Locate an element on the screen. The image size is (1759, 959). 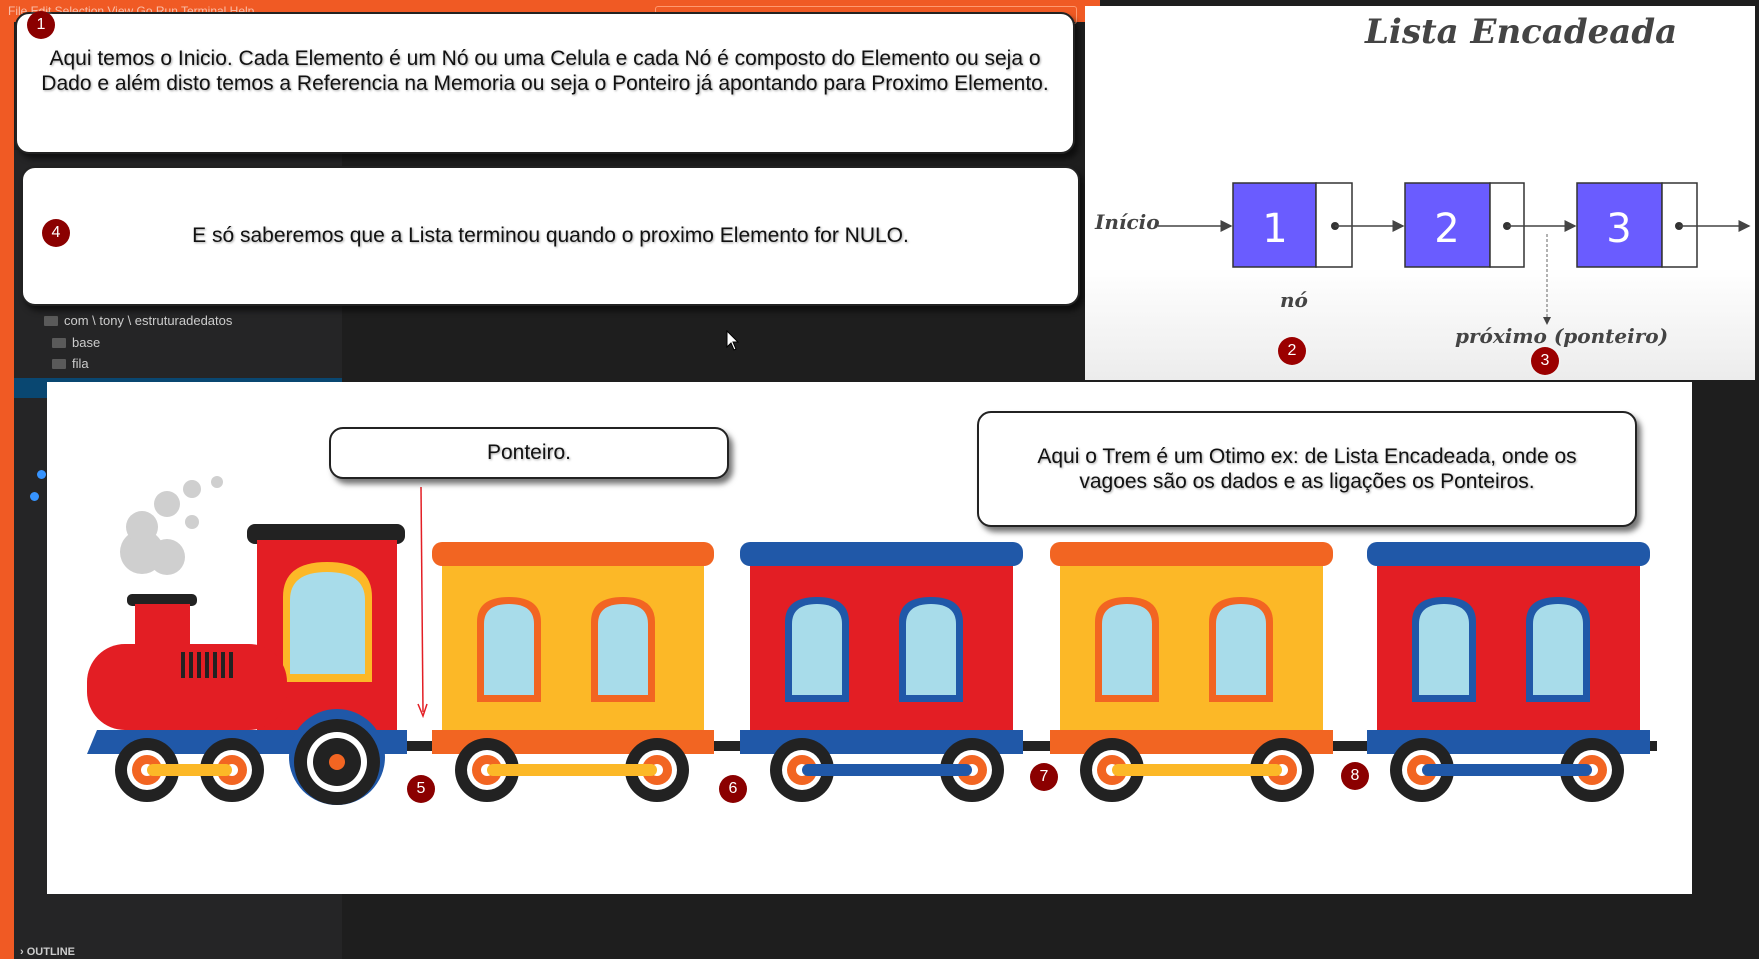
callout-badge-1: 1 is located at coordinates (41, 25).